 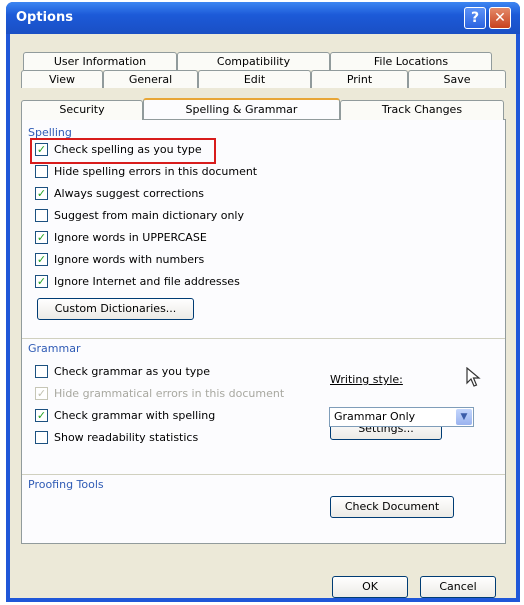 What do you see at coordinates (150, 79) in the screenshot?
I see `tab-general: General` at bounding box center [150, 79].